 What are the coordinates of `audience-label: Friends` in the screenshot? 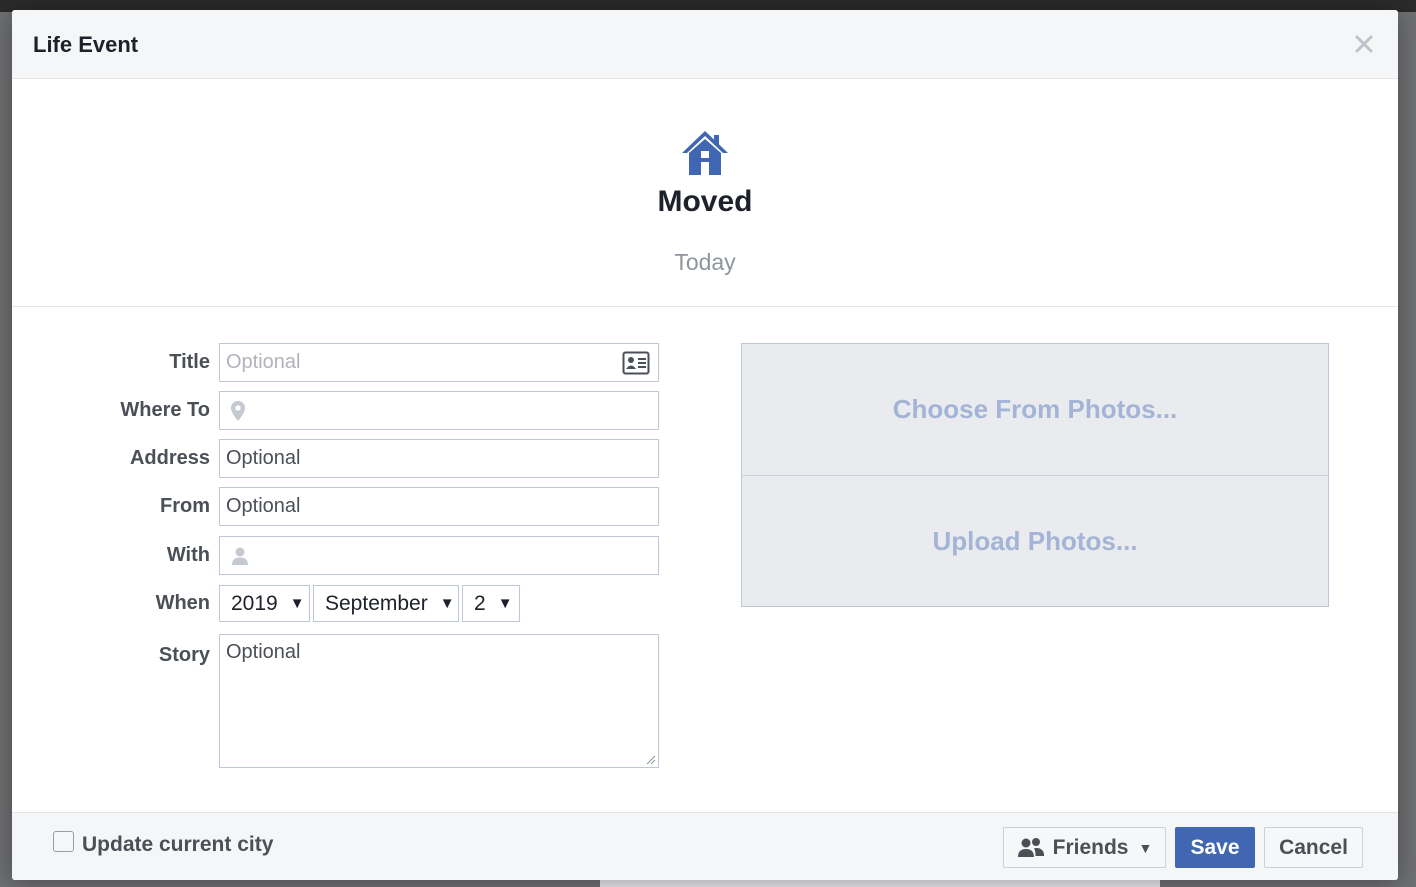 It's located at (1090, 847).